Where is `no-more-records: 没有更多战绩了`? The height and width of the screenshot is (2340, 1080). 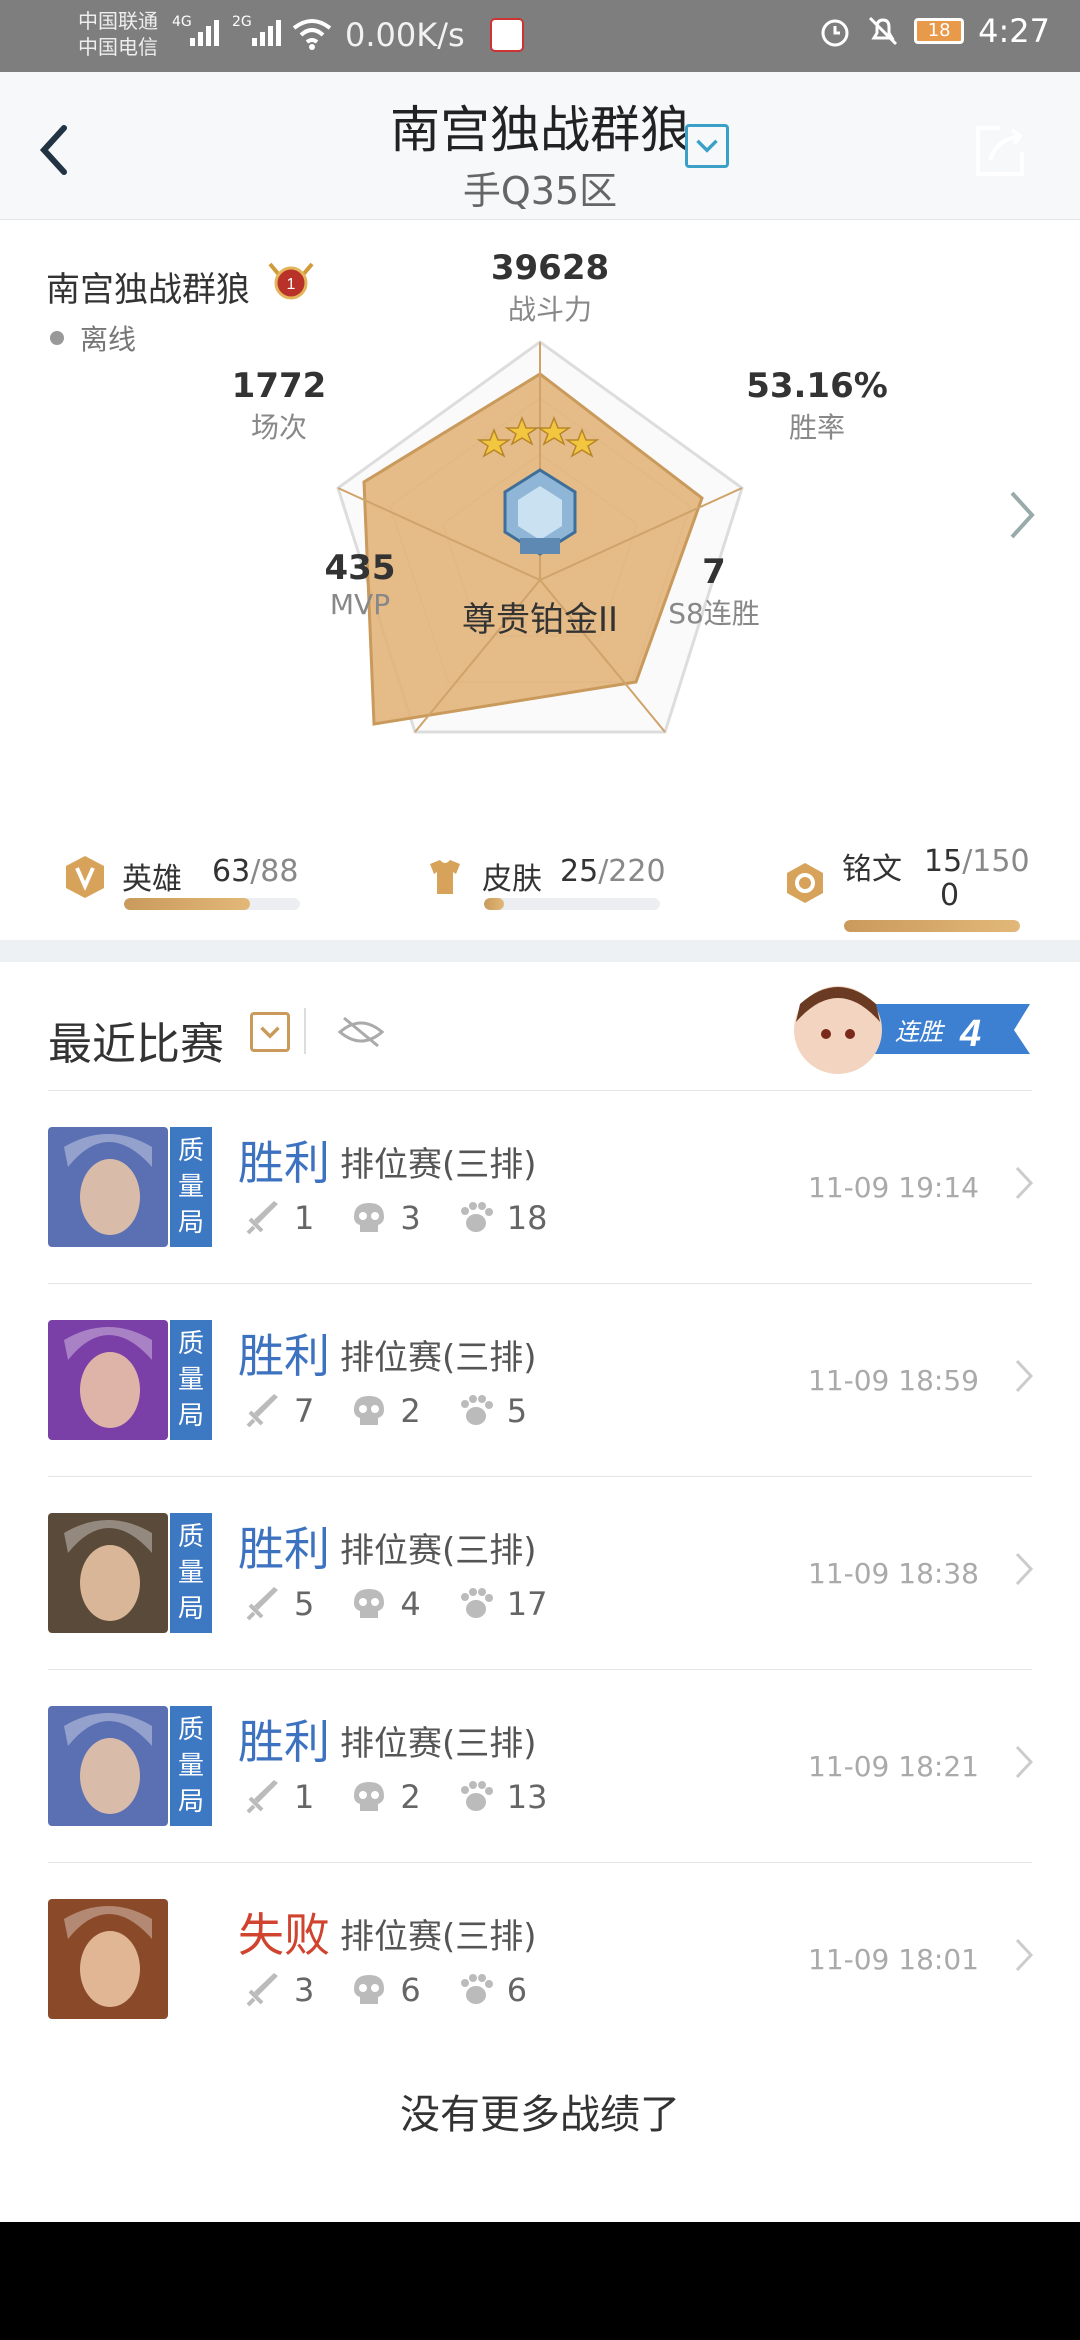
no-more-records: 没有更多战绩了 is located at coordinates (540, 2115).